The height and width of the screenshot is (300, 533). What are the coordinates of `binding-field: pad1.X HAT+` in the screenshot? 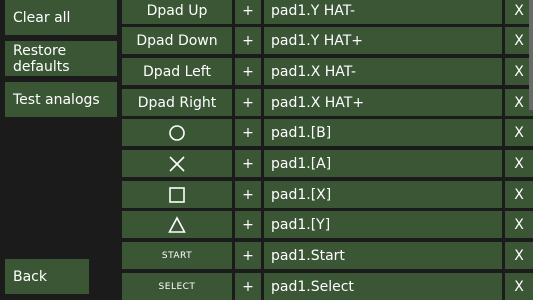 It's located at (383, 102).